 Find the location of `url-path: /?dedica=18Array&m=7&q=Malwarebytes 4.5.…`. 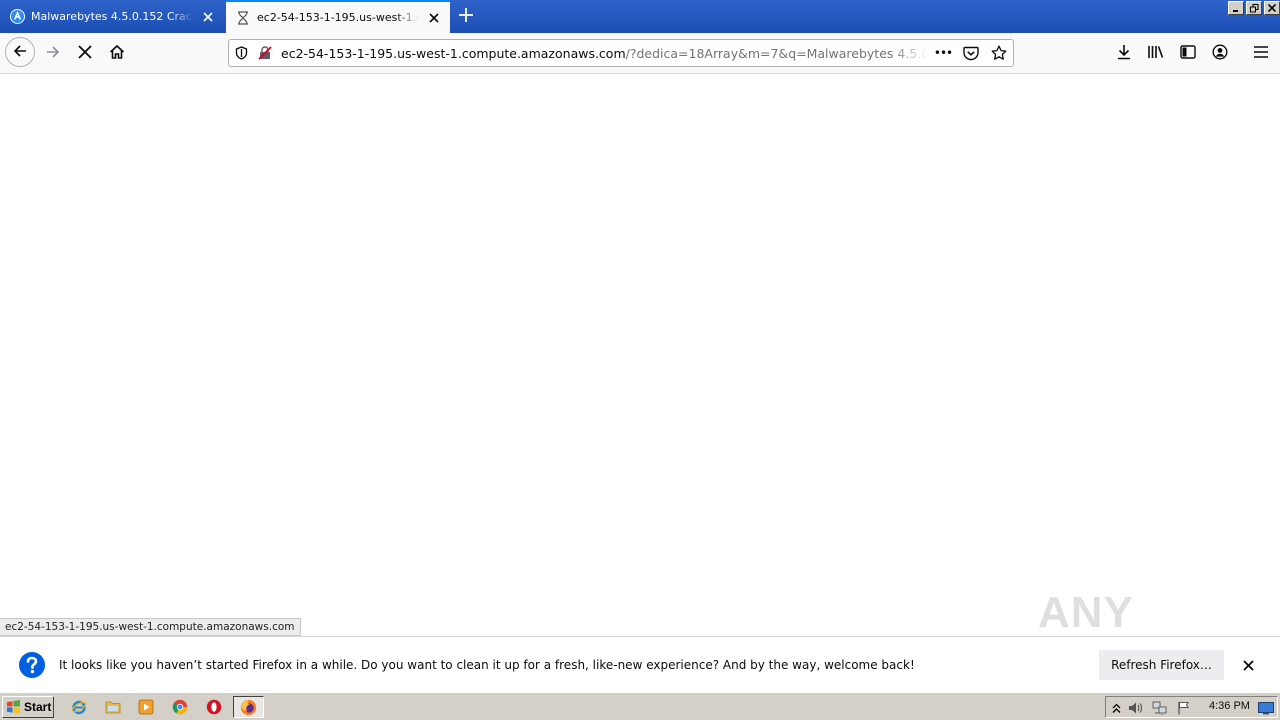

url-path: /?dedica=18Array&m=7&q=Malwarebytes 4.5.… is located at coordinates (777, 53).